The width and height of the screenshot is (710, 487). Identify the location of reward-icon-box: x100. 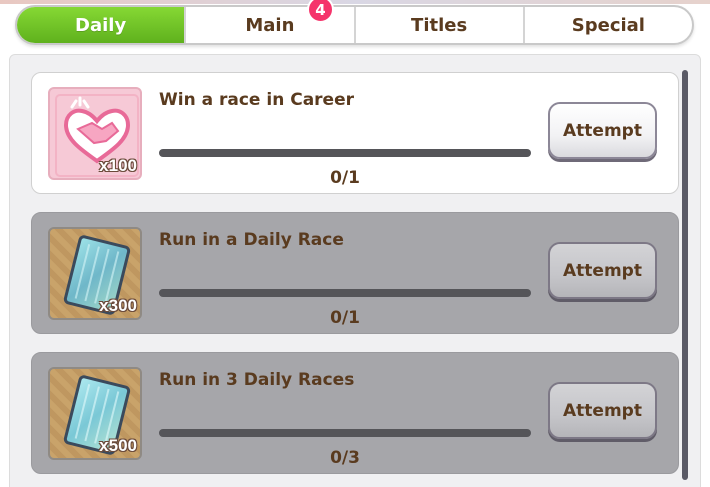
(95, 133).